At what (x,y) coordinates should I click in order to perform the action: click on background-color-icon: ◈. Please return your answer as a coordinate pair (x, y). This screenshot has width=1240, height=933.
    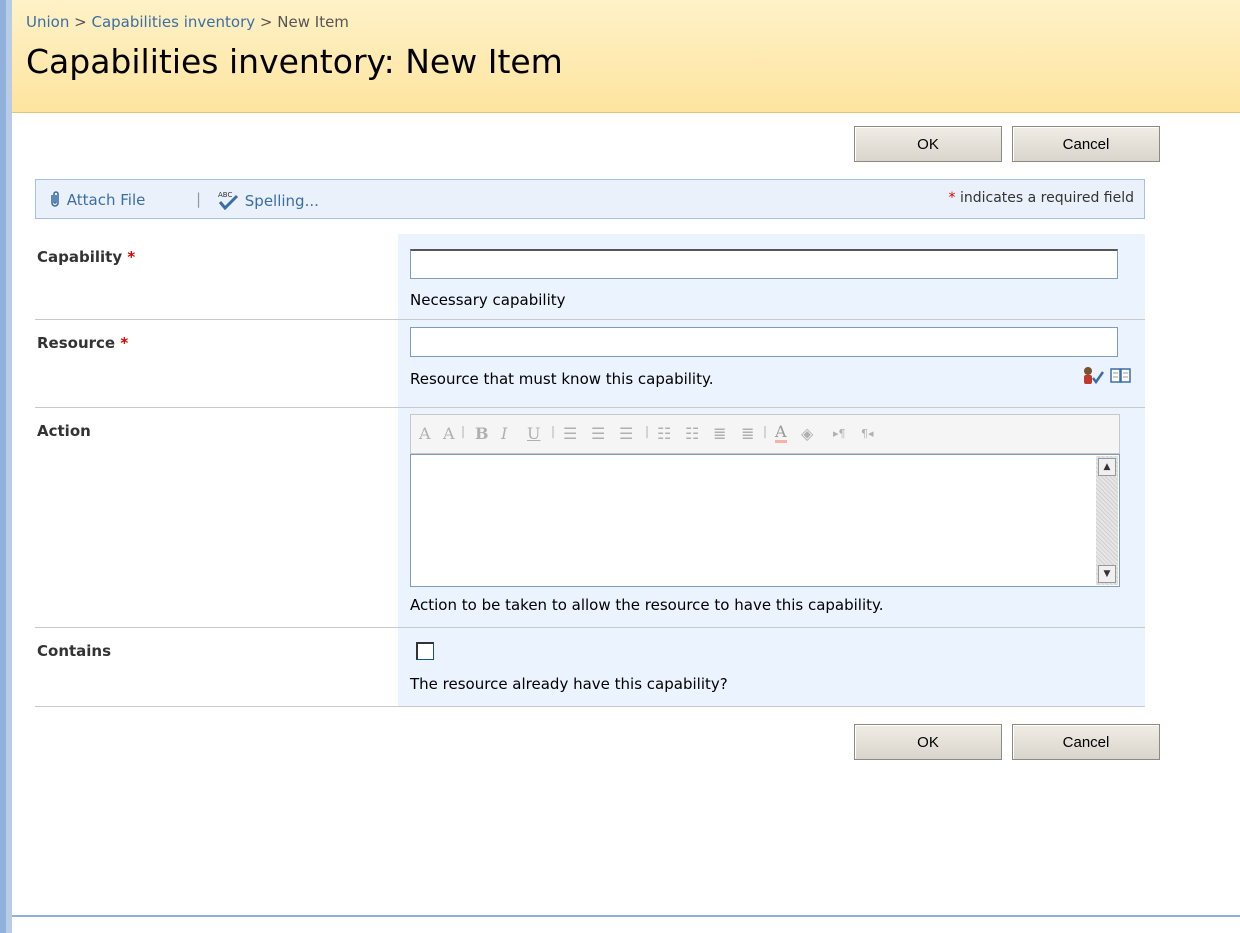
    Looking at the image, I should click on (807, 433).